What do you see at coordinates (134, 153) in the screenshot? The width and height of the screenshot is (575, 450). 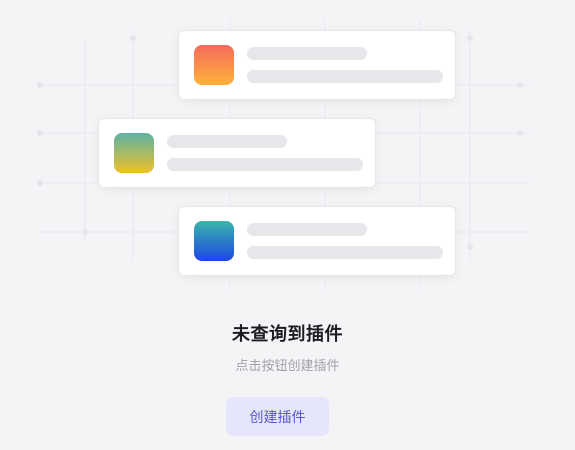 I see `green-yellow-gradient-app-icon` at bounding box center [134, 153].